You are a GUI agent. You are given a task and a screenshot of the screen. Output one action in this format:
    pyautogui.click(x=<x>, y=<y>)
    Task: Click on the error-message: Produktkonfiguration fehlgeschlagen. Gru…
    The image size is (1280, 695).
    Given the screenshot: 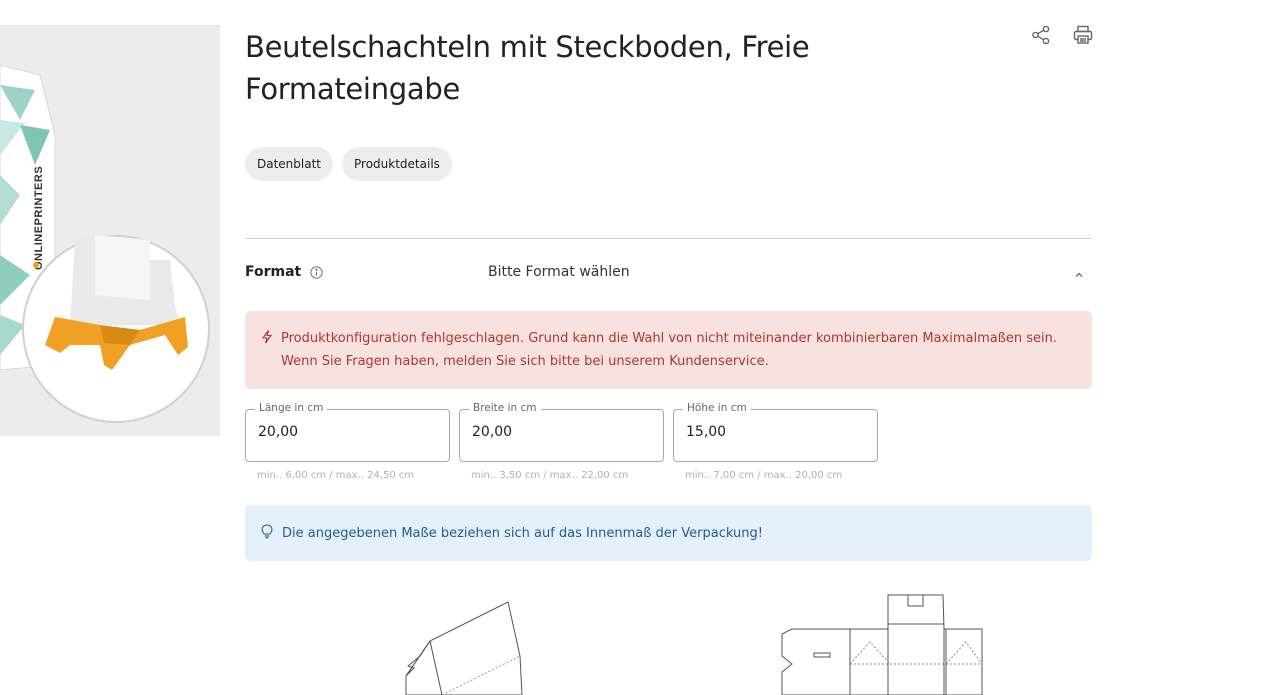 What is the action you would take?
    pyautogui.click(x=669, y=350)
    